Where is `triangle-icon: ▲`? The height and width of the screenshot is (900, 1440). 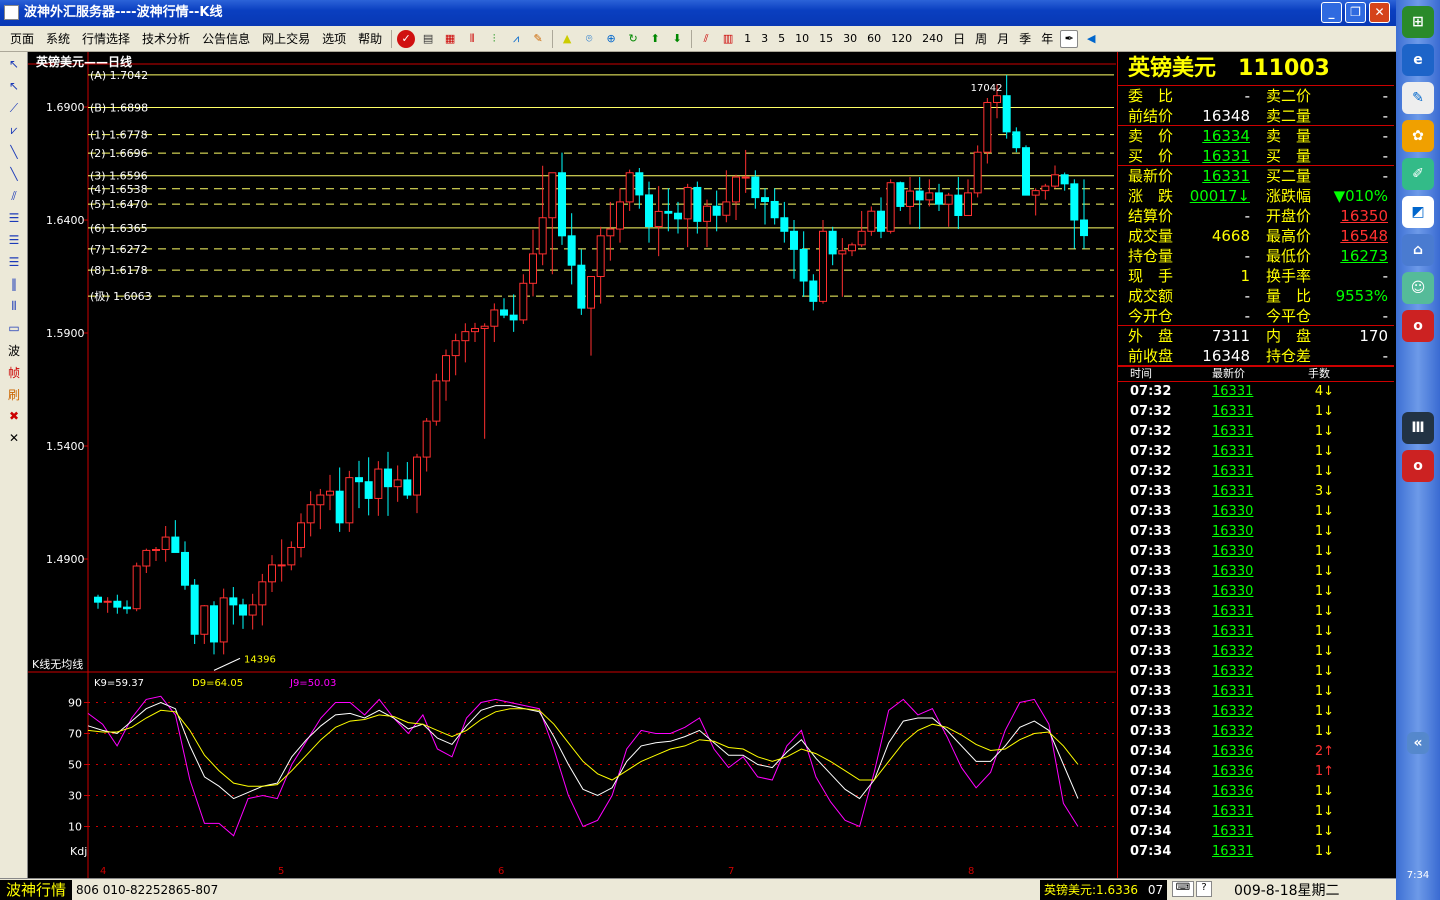 triangle-icon: ▲ is located at coordinates (567, 39).